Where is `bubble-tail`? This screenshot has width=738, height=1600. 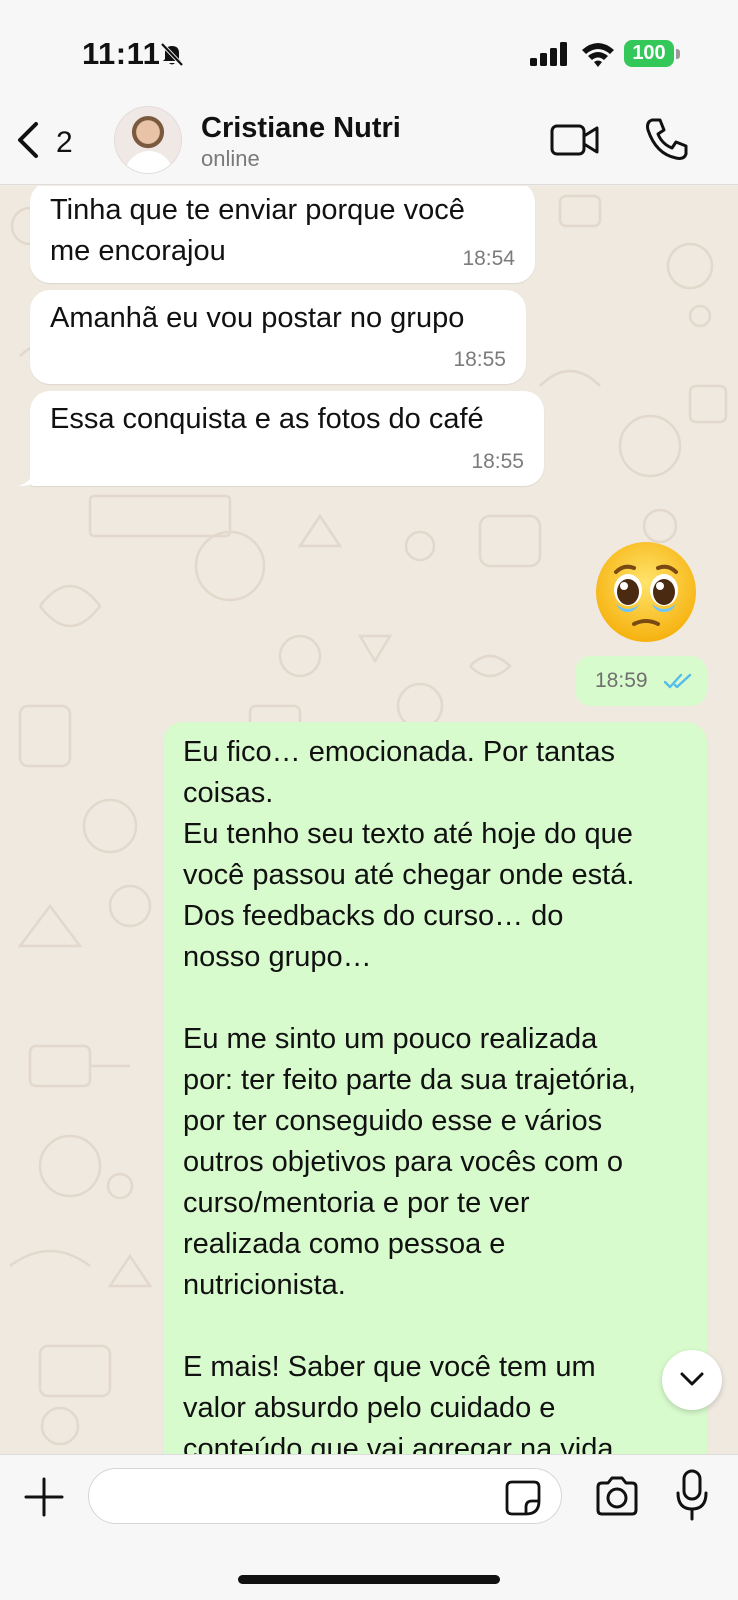
bubble-tail is located at coordinates (28, 479).